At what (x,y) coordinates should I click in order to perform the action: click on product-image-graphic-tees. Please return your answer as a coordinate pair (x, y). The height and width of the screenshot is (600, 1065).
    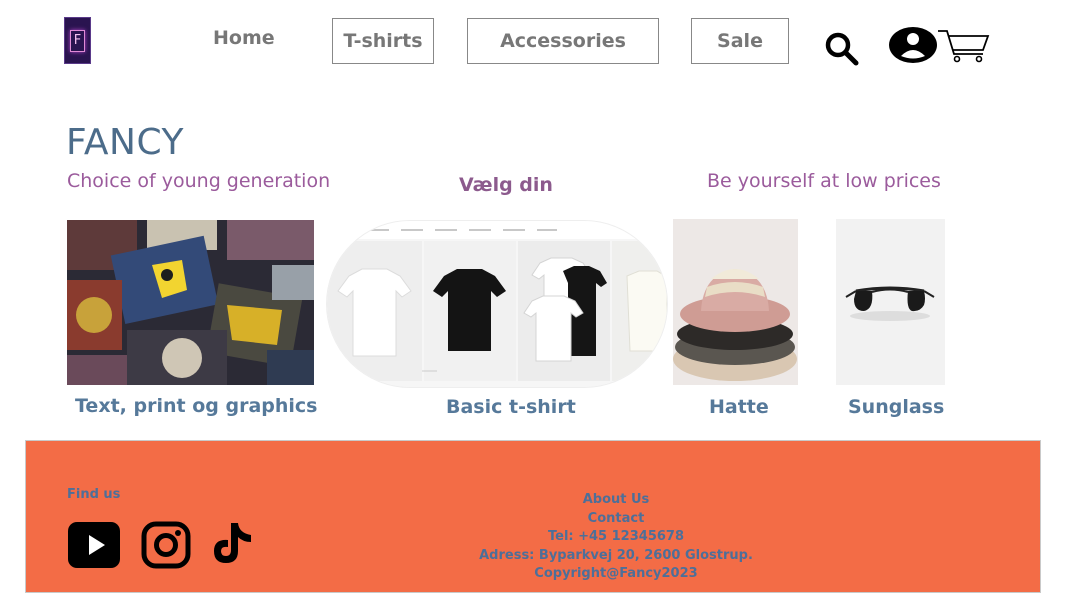
    Looking at the image, I should click on (190, 302).